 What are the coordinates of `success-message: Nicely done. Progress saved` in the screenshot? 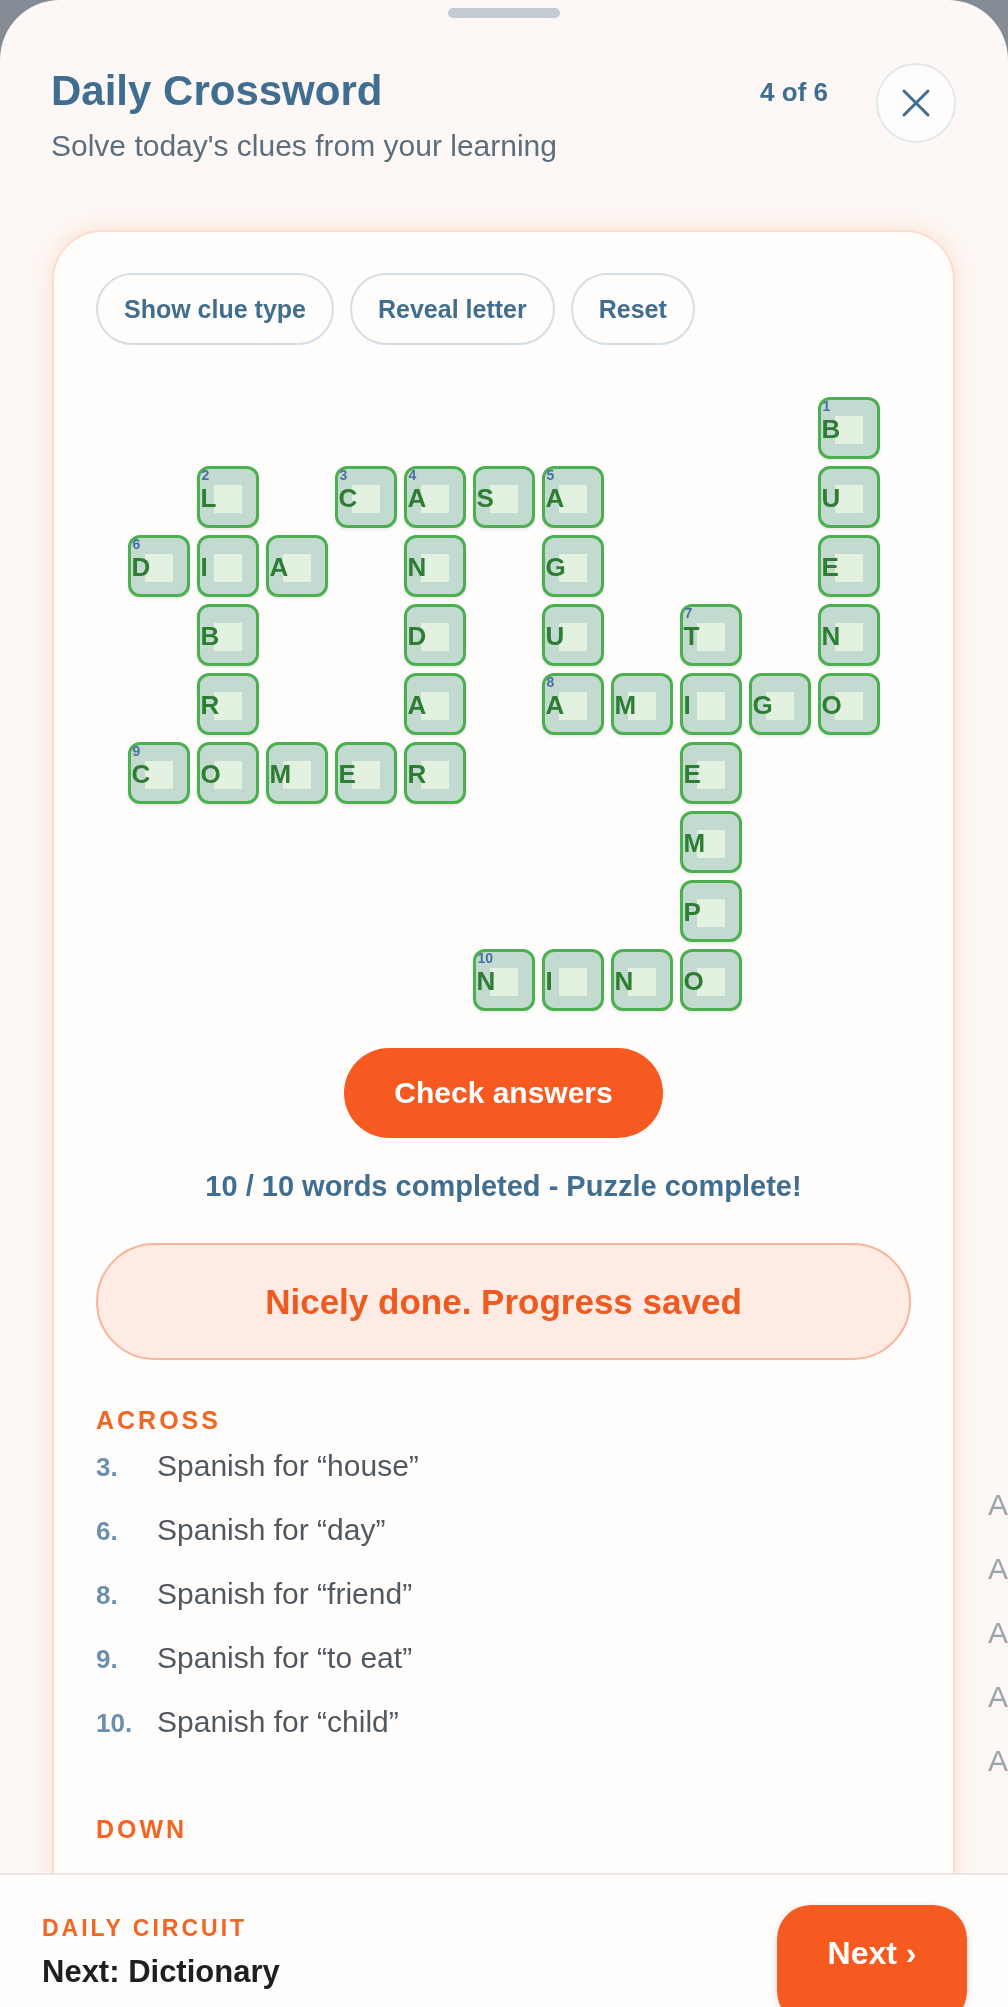 It's located at (503, 1301).